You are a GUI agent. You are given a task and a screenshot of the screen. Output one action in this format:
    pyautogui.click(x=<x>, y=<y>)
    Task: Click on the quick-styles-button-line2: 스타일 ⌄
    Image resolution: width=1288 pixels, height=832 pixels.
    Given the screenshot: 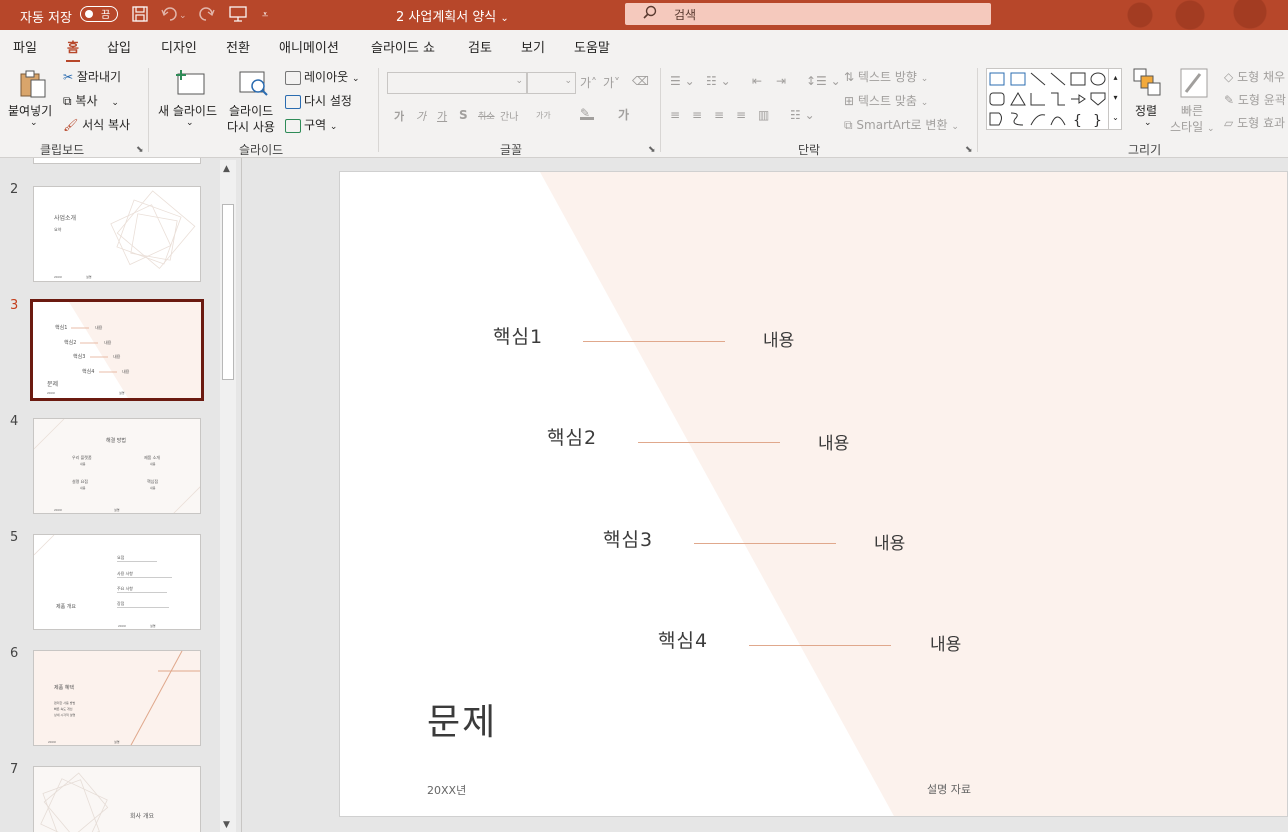 What is the action you would take?
    pyautogui.click(x=1192, y=126)
    